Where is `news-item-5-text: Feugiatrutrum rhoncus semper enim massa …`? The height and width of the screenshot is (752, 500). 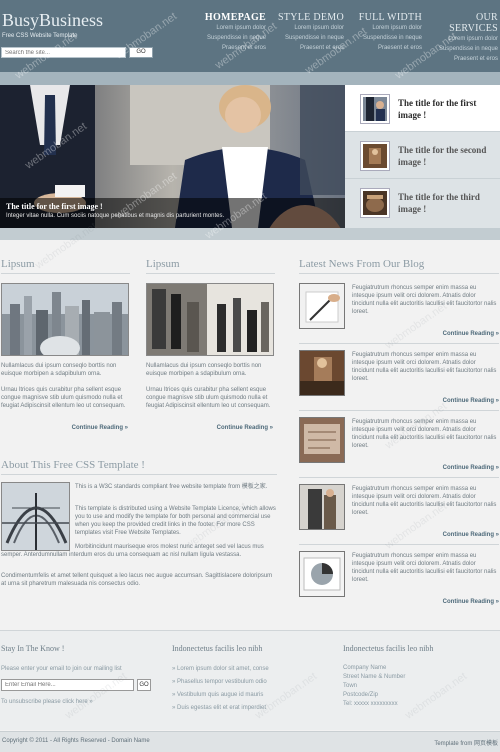
news-item-5-text: Feugiatrutrum rhoncus semper enim massa … is located at coordinates (424, 568).